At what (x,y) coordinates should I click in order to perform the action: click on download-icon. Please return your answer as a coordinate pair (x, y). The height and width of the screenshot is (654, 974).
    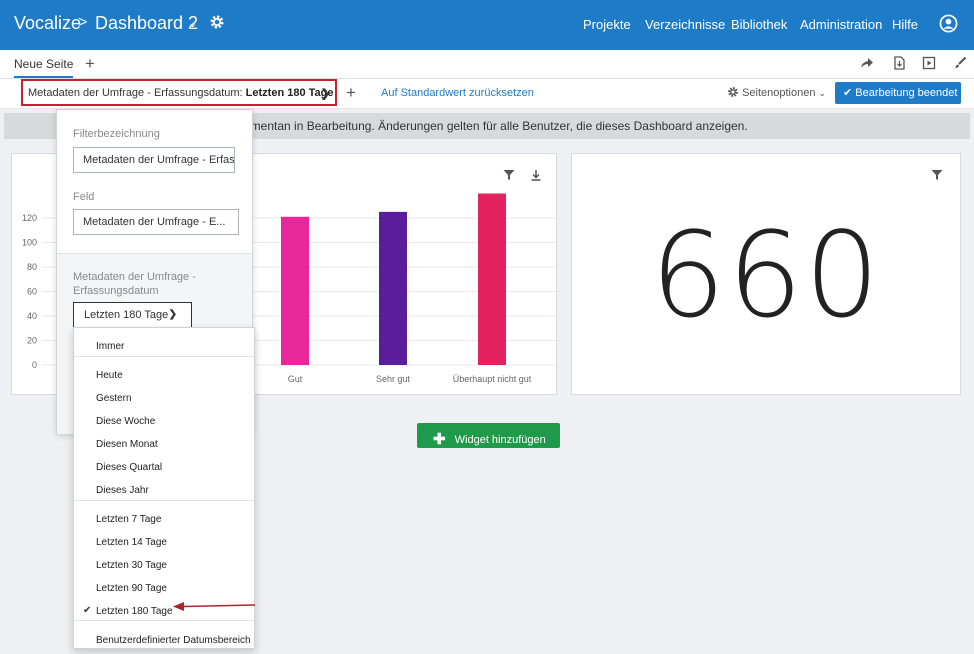
    Looking at the image, I should click on (536, 175).